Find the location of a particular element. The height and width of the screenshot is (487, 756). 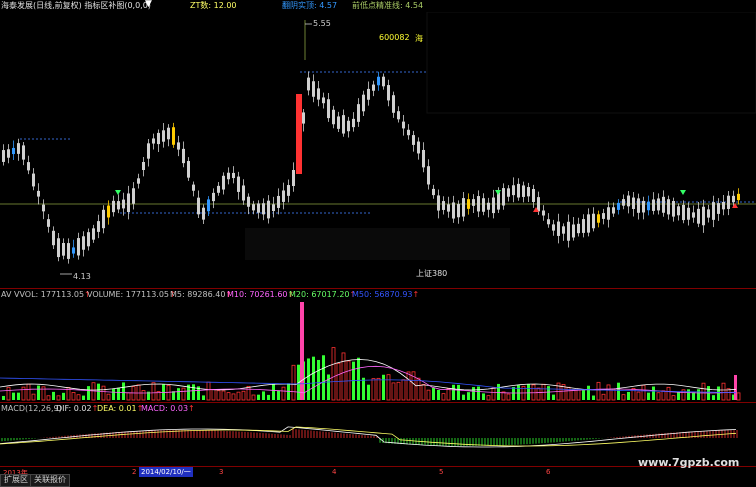

watermark: www.7gpzb.com is located at coordinates (689, 462).